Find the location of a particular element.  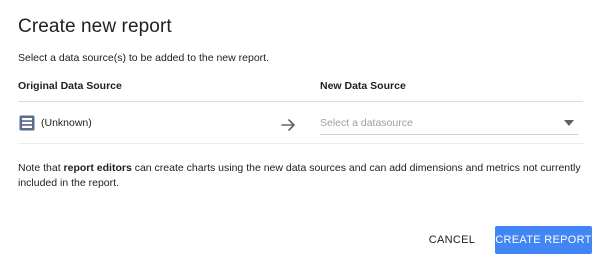

arrow-right-icon is located at coordinates (288, 125).